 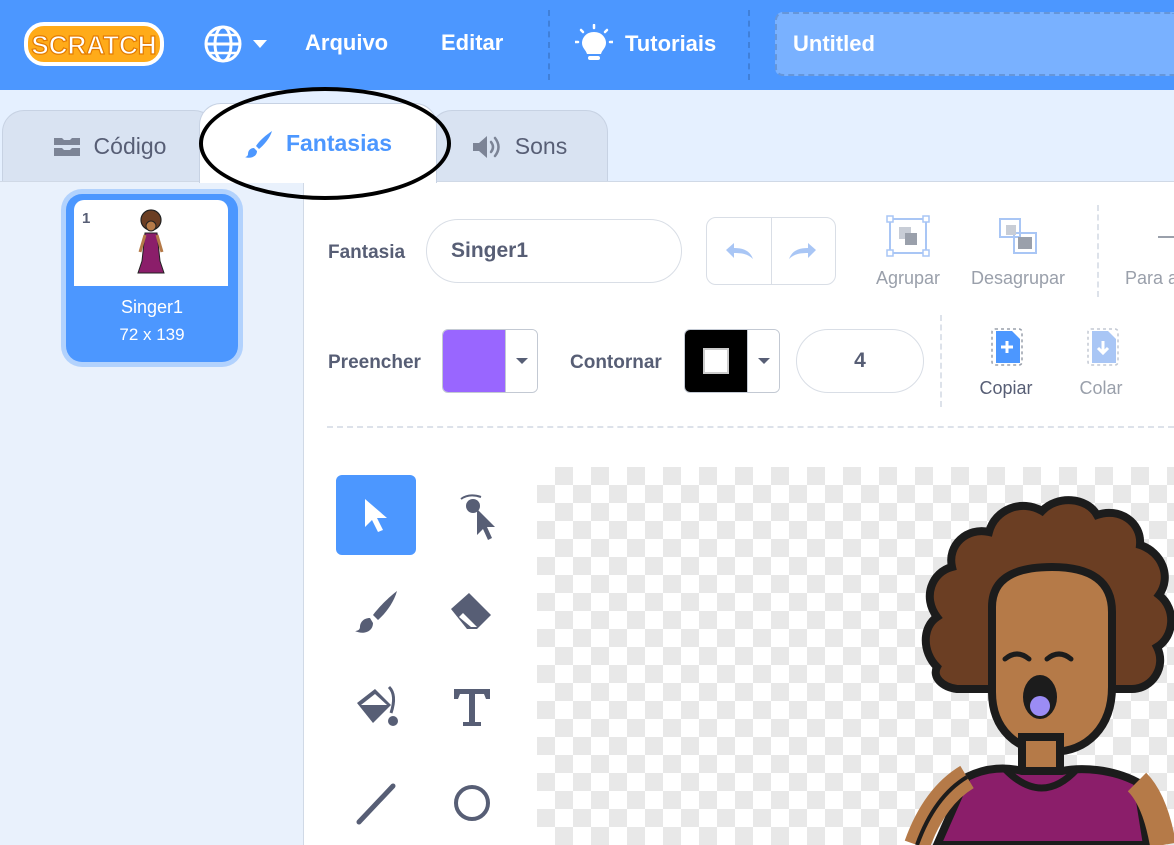 I want to click on fill-caret, so click(x=521, y=361).